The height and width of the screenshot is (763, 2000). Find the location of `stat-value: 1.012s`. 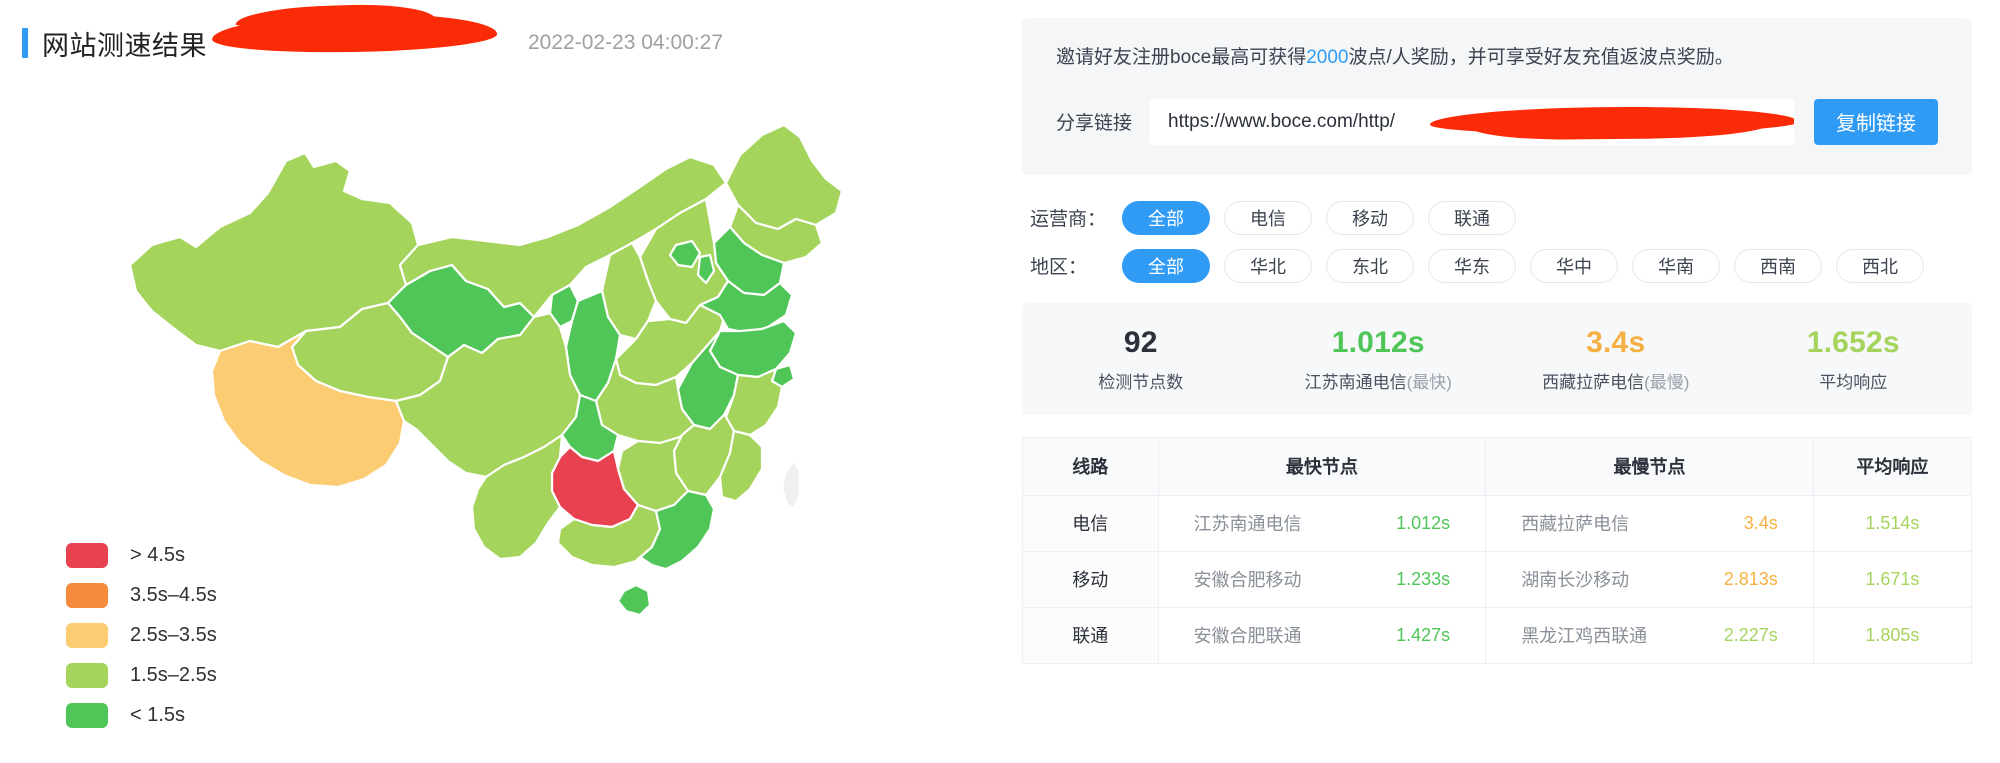

stat-value: 1.012s is located at coordinates (1378, 342).